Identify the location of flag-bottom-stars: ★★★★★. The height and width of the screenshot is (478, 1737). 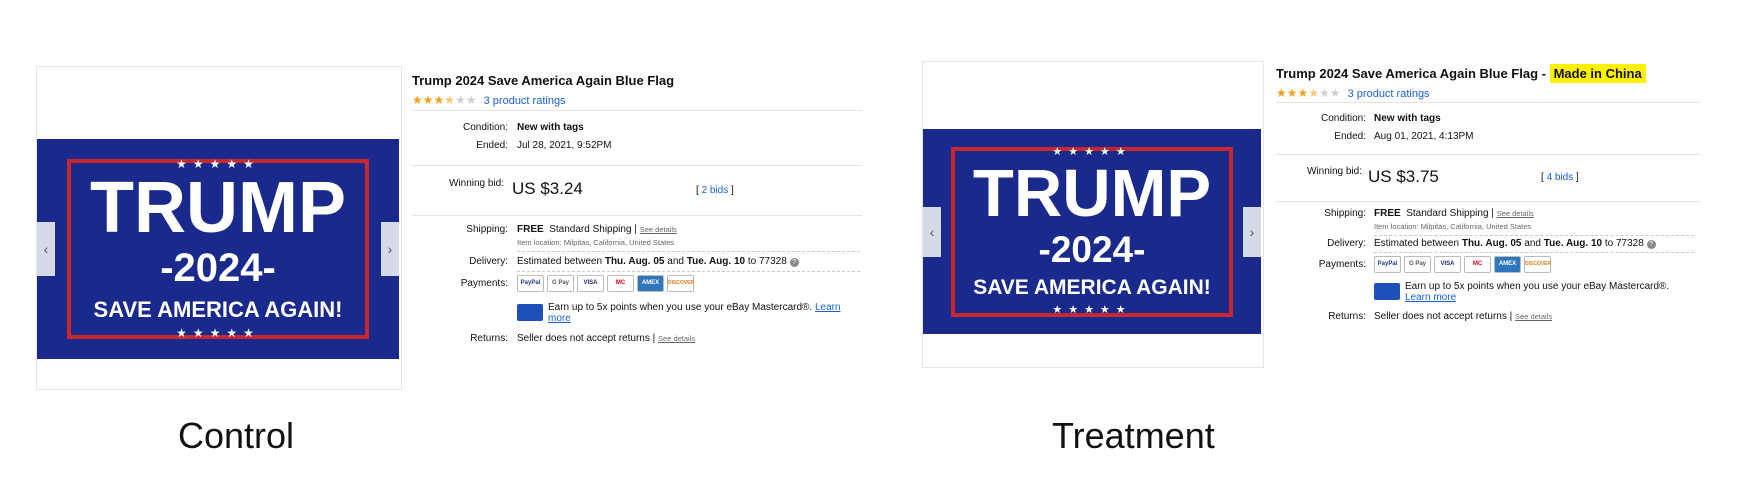
(1092, 310).